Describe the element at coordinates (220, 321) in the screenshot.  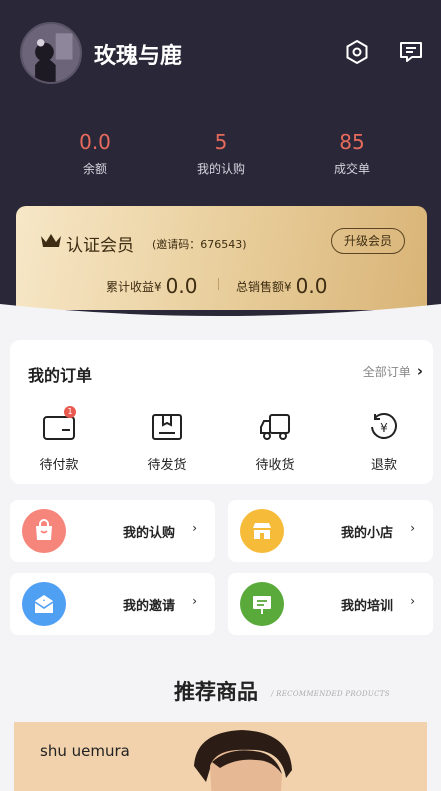
I see `header-curve` at that location.